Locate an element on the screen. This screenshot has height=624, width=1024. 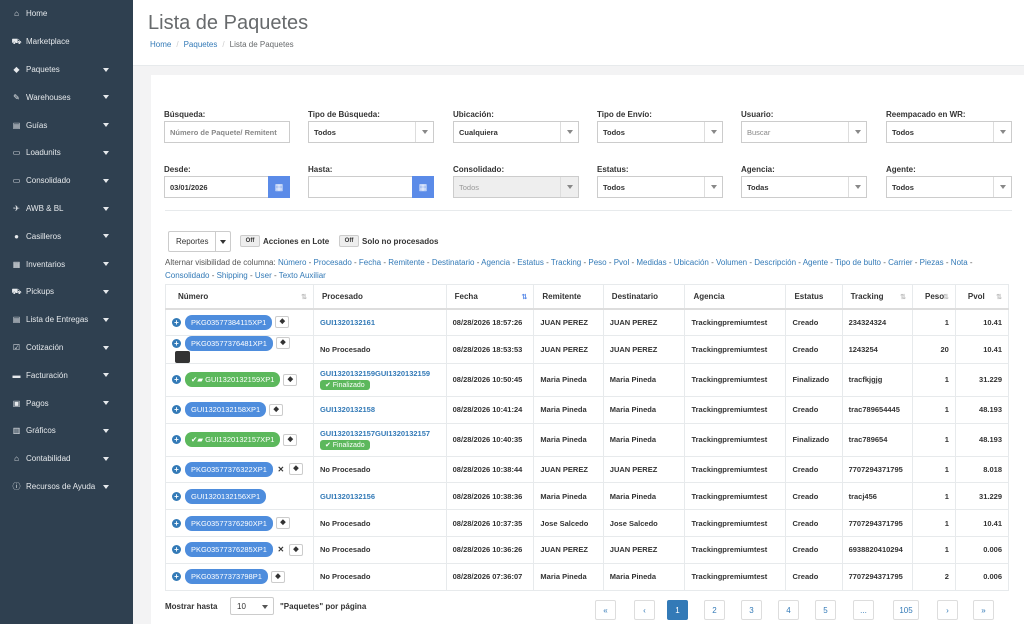
column-toggle-link: Nota is located at coordinates (959, 262).